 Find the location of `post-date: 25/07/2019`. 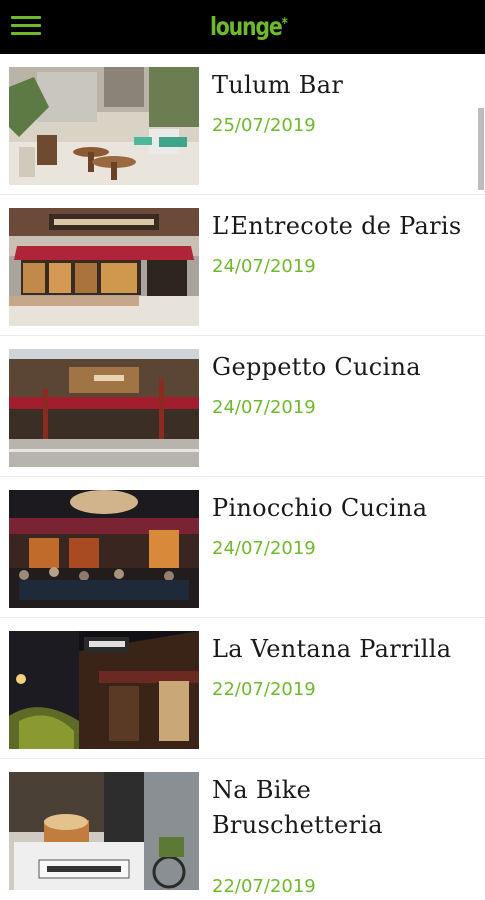

post-date: 25/07/2019 is located at coordinates (264, 125).